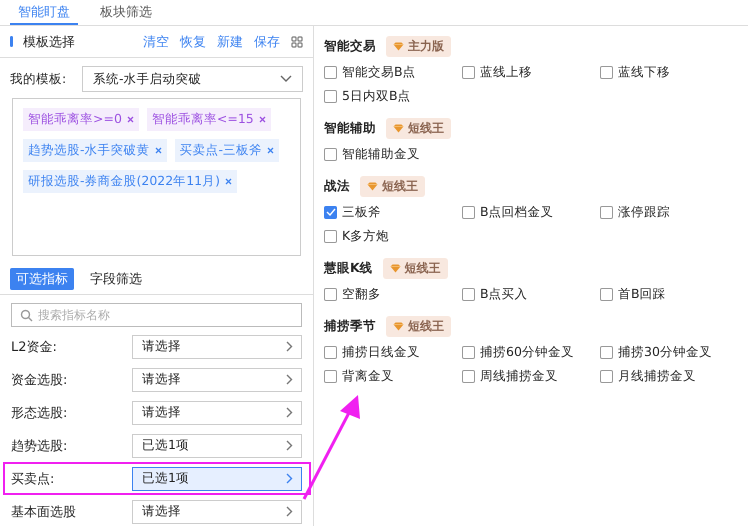 This screenshot has height=526, width=748. What do you see at coordinates (11, 41) in the screenshot?
I see `accent-bar` at bounding box center [11, 41].